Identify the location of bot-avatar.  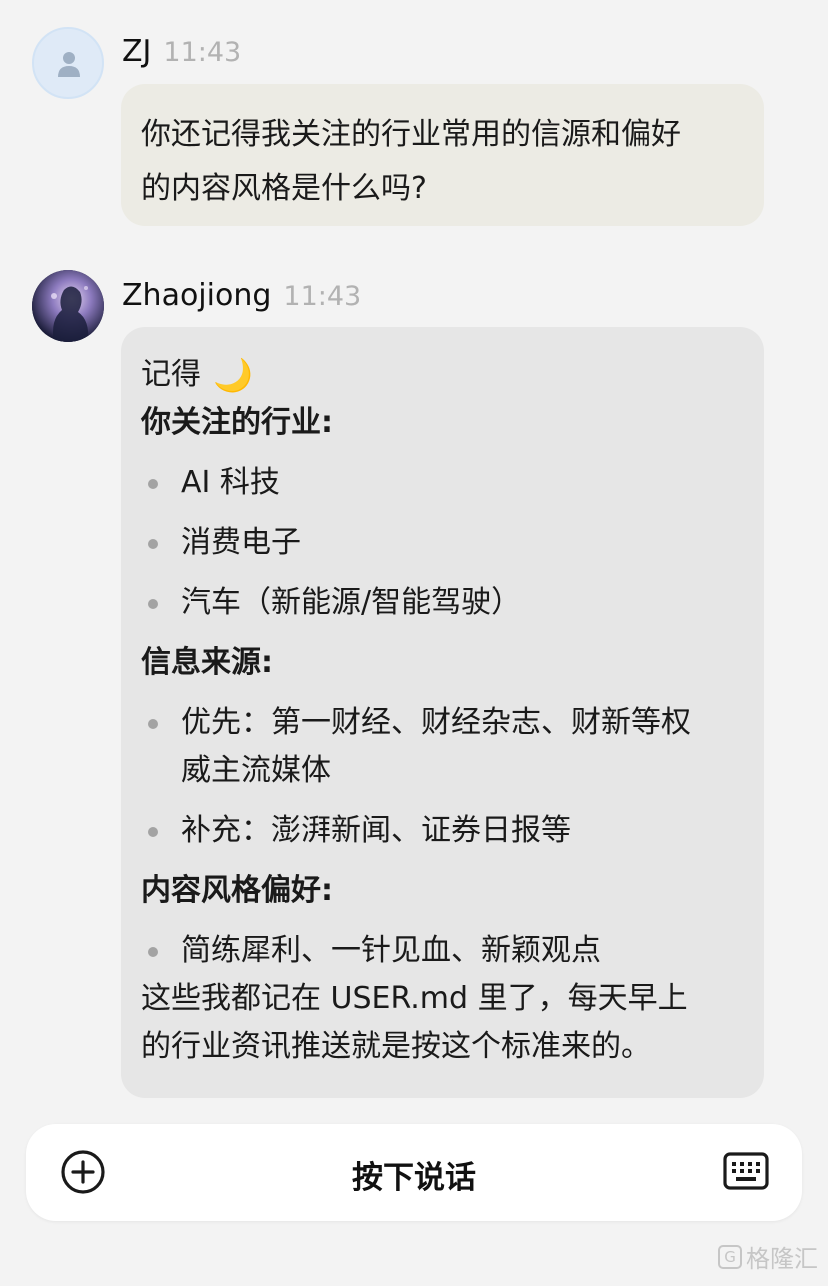
(68, 306).